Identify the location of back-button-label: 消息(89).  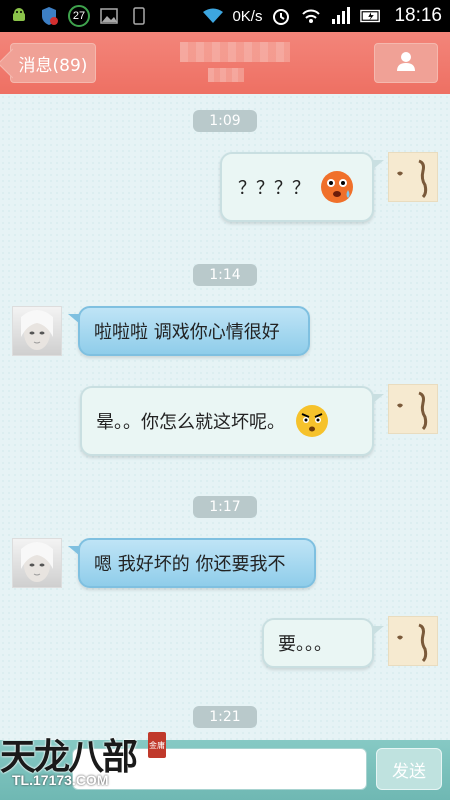
(53, 65).